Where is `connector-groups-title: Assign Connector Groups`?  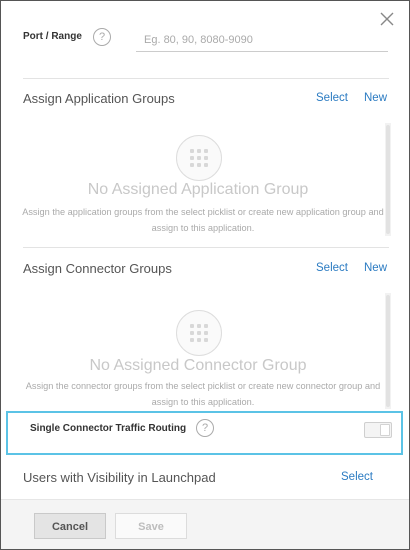
connector-groups-title: Assign Connector Groups is located at coordinates (97, 268).